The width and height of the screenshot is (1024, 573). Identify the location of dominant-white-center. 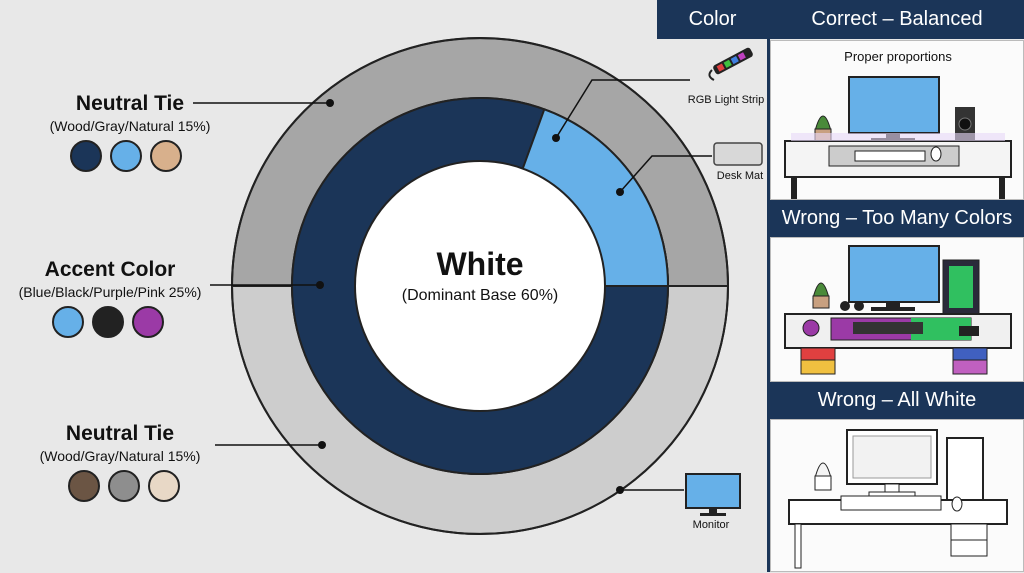
(480, 286).